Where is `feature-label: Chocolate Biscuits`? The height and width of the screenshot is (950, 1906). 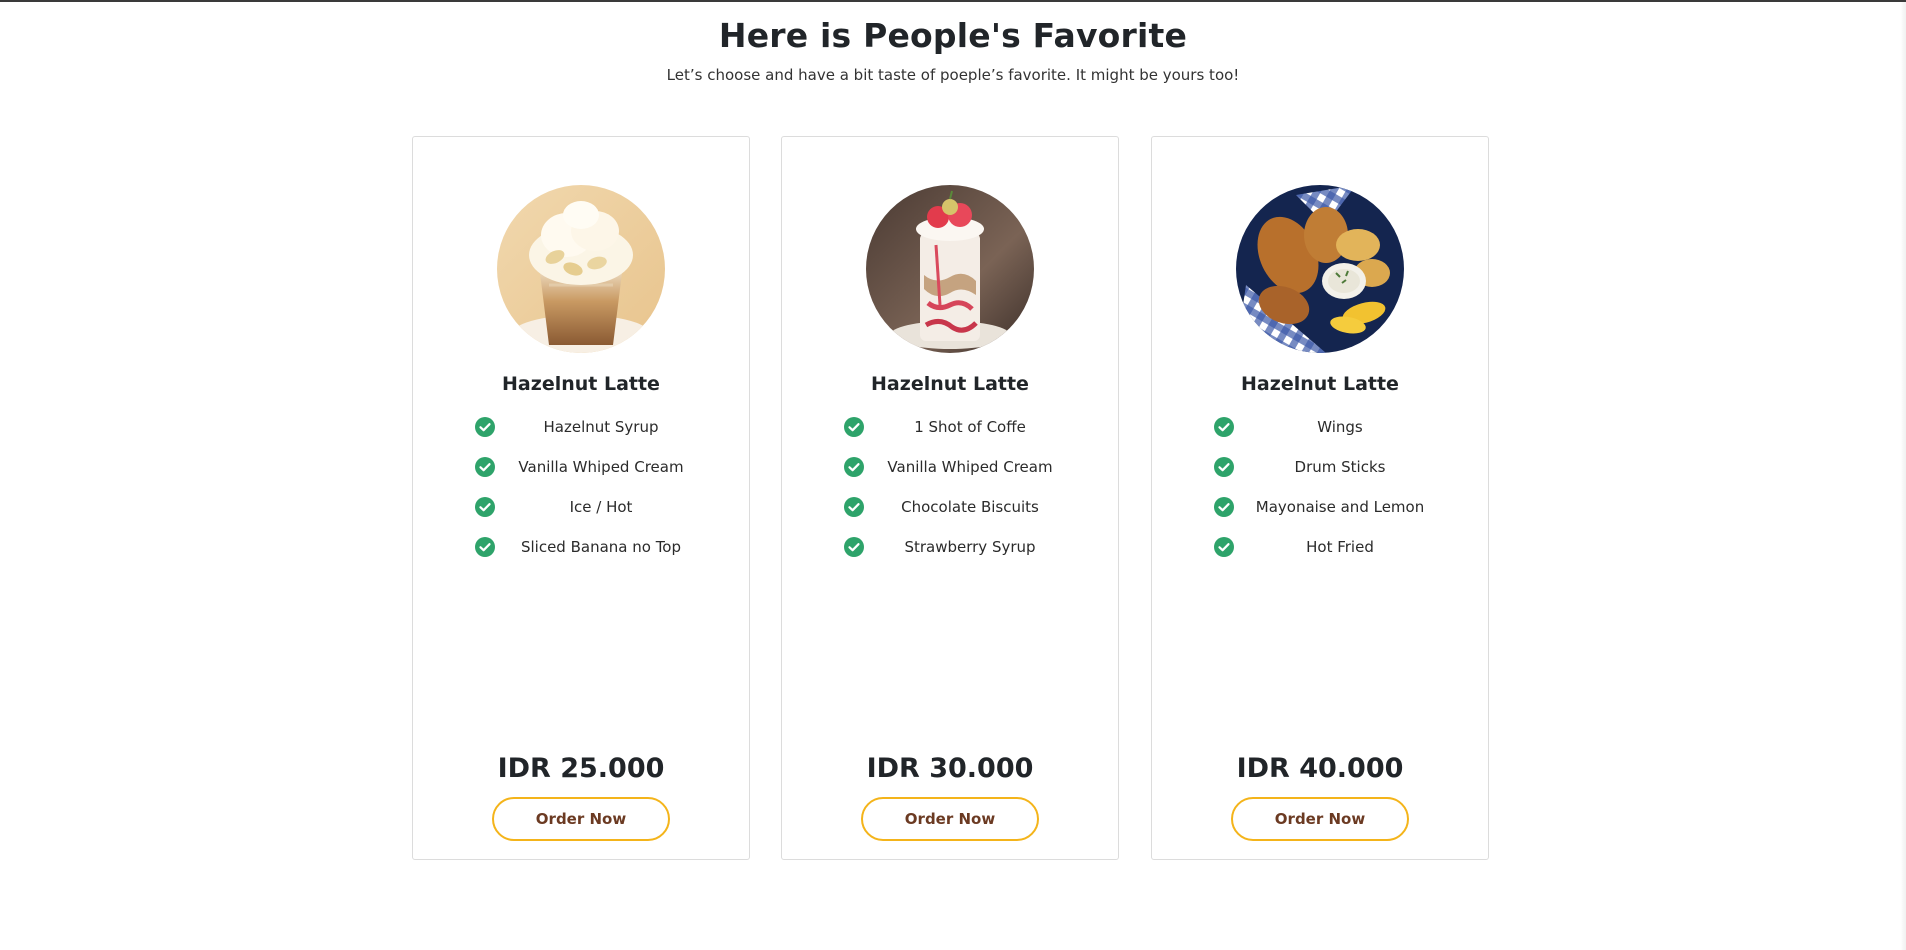
feature-label: Chocolate Biscuits is located at coordinates (970, 507).